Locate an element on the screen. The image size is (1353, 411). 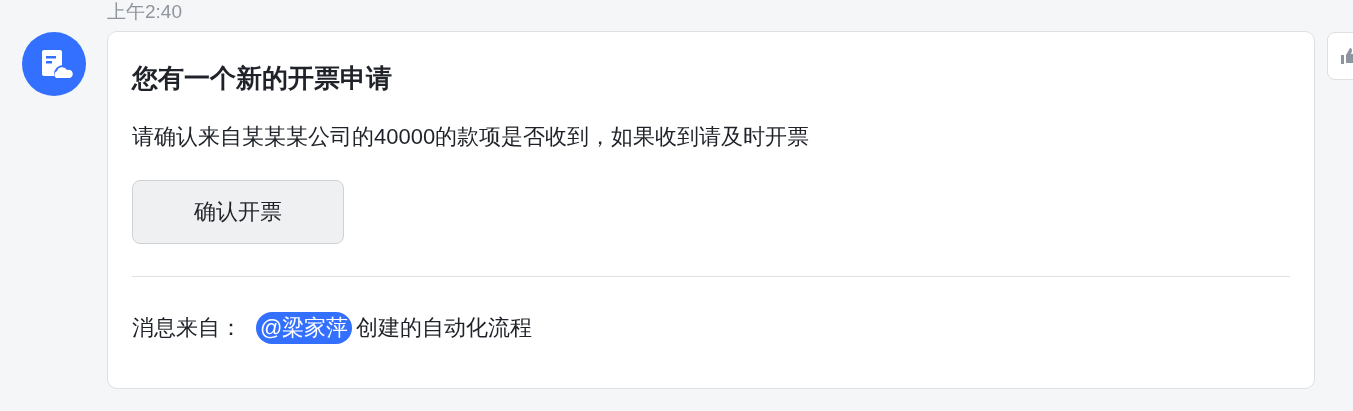
message-time: 上午2:40 is located at coordinates (145, 12).